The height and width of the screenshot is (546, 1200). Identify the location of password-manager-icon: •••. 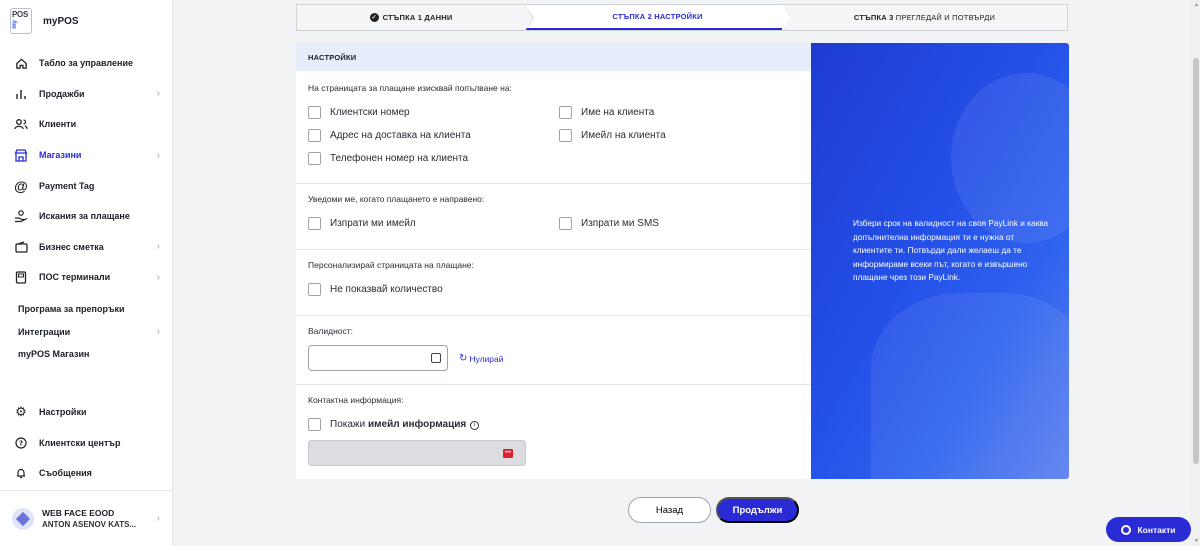
(508, 453).